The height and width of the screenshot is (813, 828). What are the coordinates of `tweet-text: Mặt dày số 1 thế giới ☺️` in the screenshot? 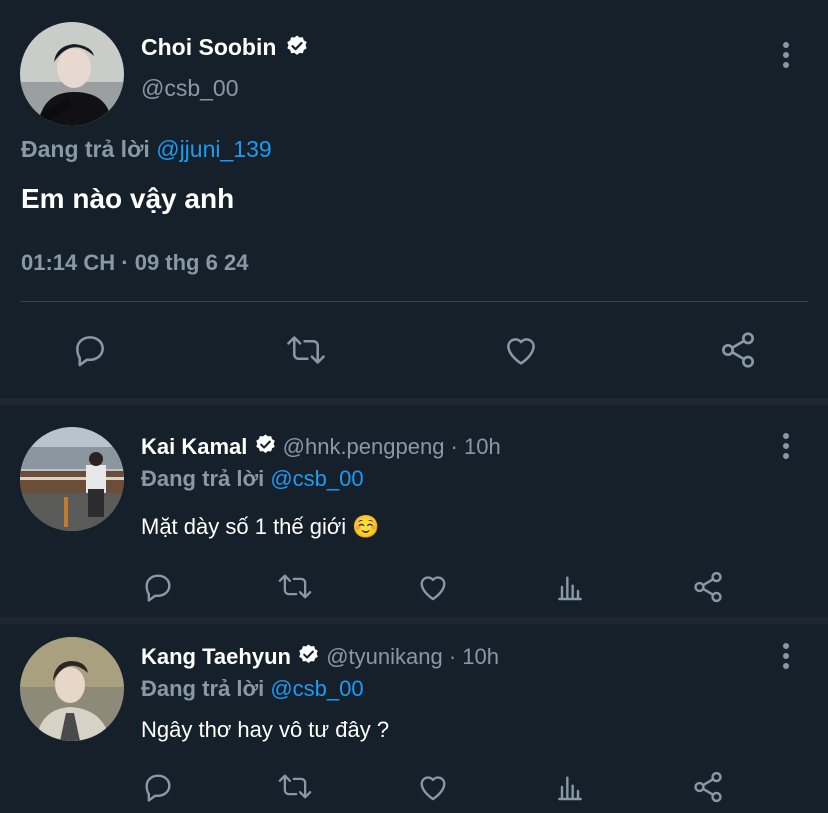 It's located at (260, 526).